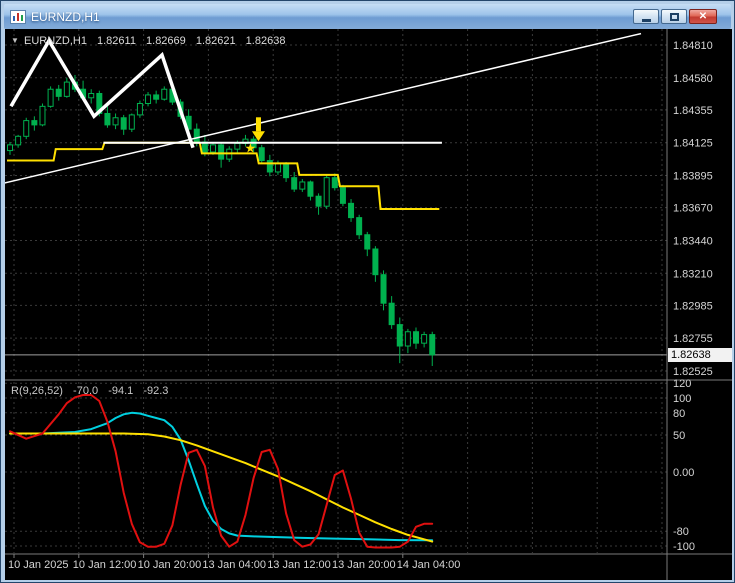  I want to click on close-icon: ✕, so click(703, 16).